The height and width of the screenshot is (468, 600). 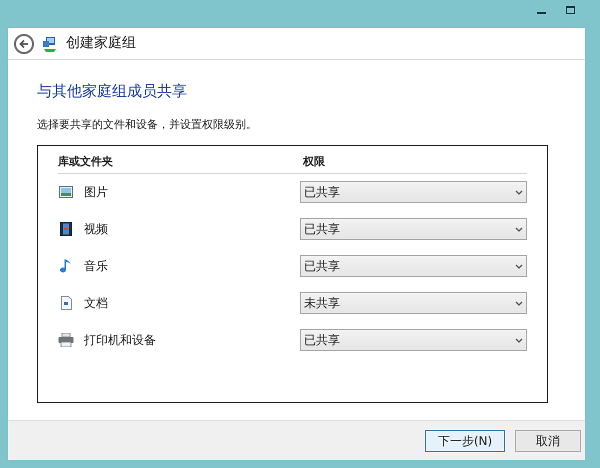 I want to click on library-name: 文档, so click(x=96, y=303).